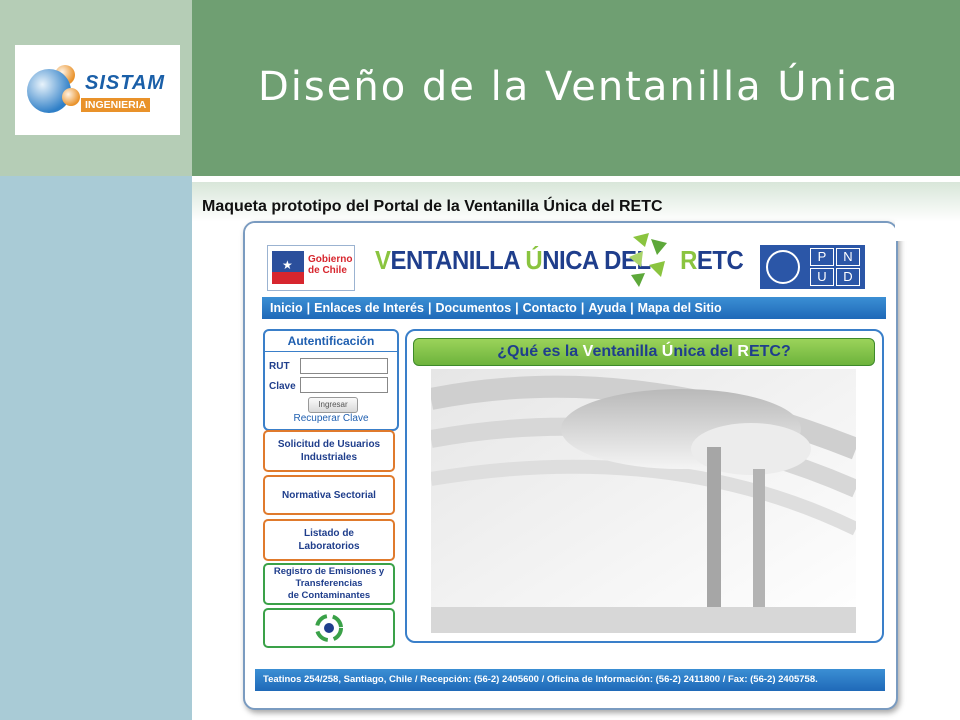 This screenshot has width=960, height=720. Describe the element at coordinates (743, 351) in the screenshot. I see `banner-letter: R` at that location.